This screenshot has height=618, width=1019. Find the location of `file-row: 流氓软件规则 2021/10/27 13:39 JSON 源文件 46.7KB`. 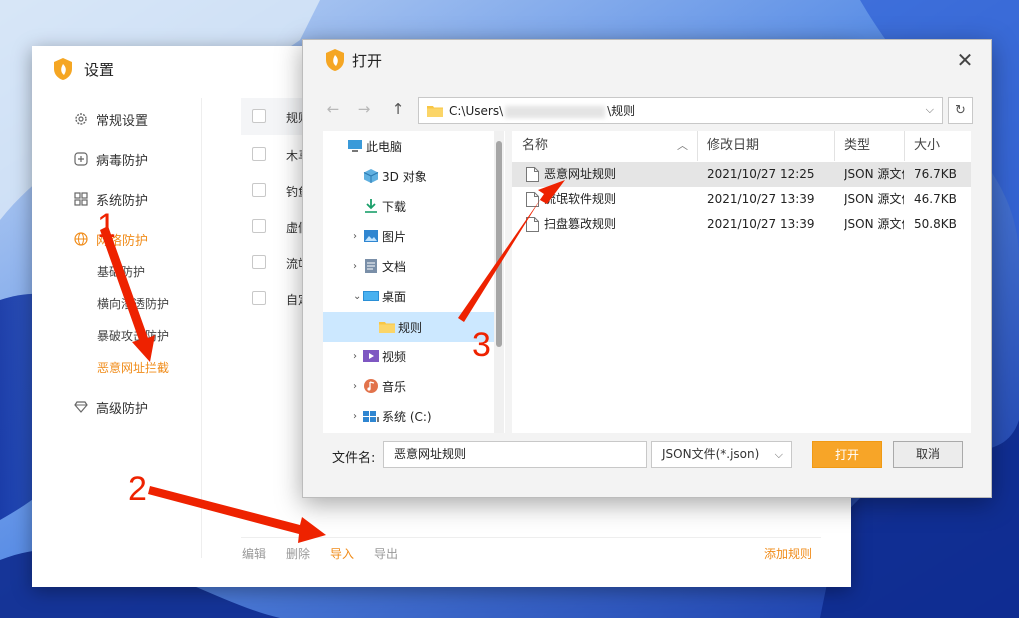

file-row: 流氓软件规则 2021/10/27 13:39 JSON 源文件 46.7KB is located at coordinates (741, 199).